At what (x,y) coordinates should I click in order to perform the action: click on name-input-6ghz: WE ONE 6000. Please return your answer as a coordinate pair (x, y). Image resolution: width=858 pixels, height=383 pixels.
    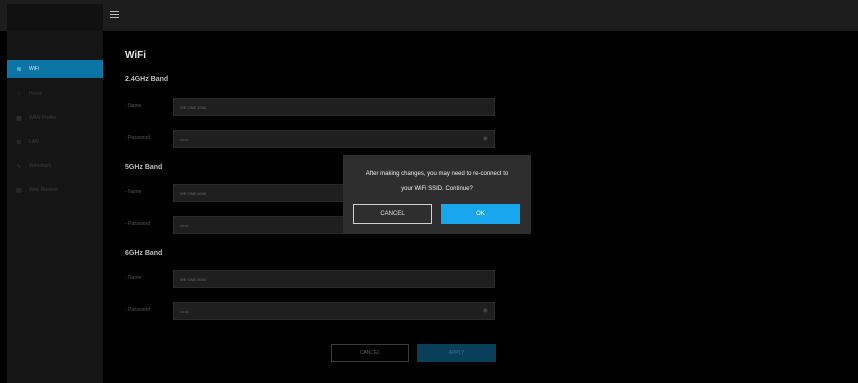
    Looking at the image, I should click on (334, 279).